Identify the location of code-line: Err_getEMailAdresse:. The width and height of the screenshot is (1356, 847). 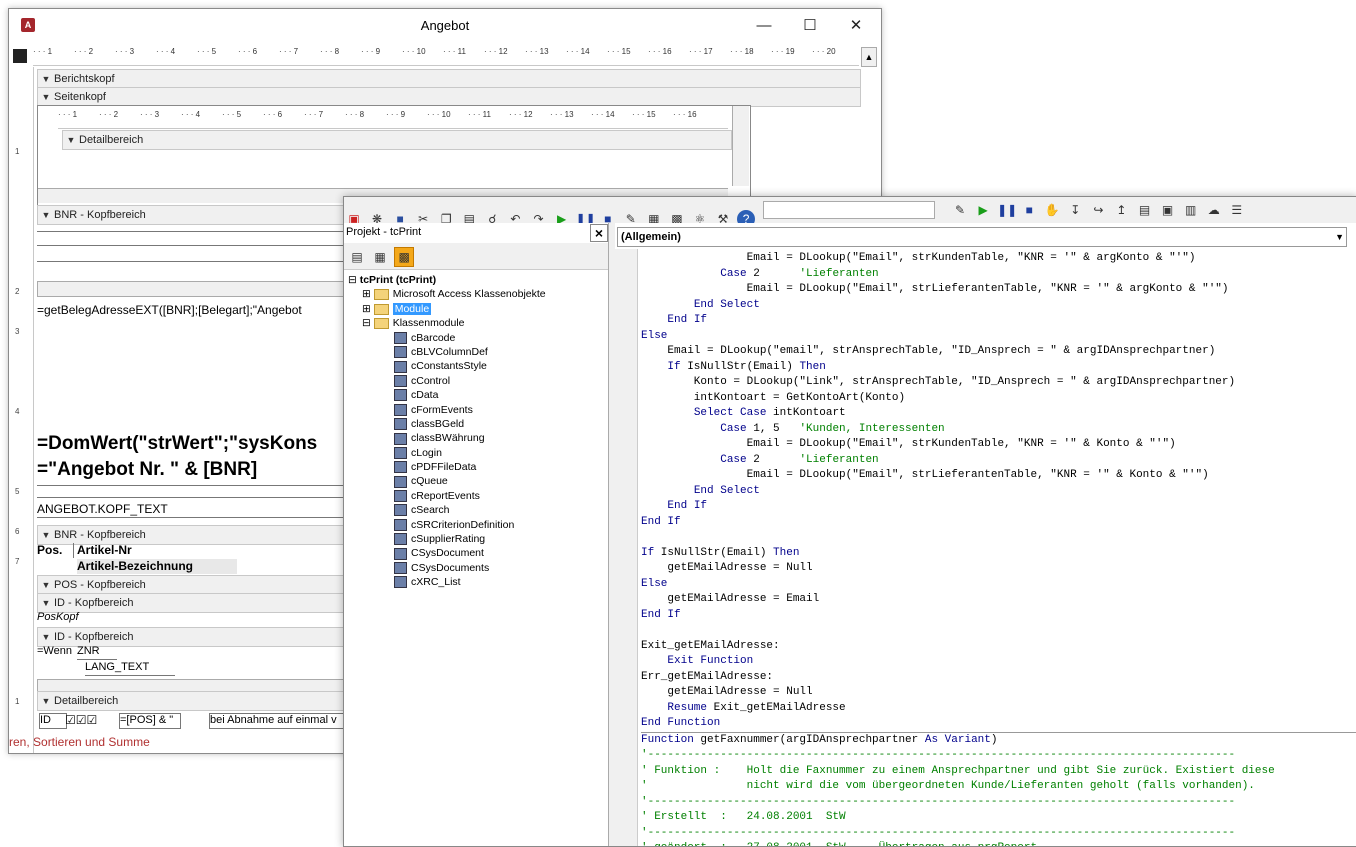
(998, 678).